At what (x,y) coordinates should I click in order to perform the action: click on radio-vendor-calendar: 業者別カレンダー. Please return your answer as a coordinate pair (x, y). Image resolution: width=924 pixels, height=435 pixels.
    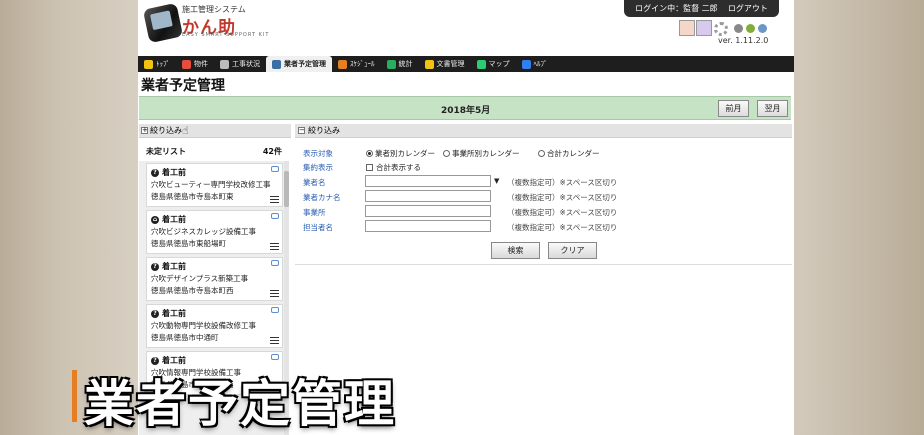
    Looking at the image, I should click on (400, 153).